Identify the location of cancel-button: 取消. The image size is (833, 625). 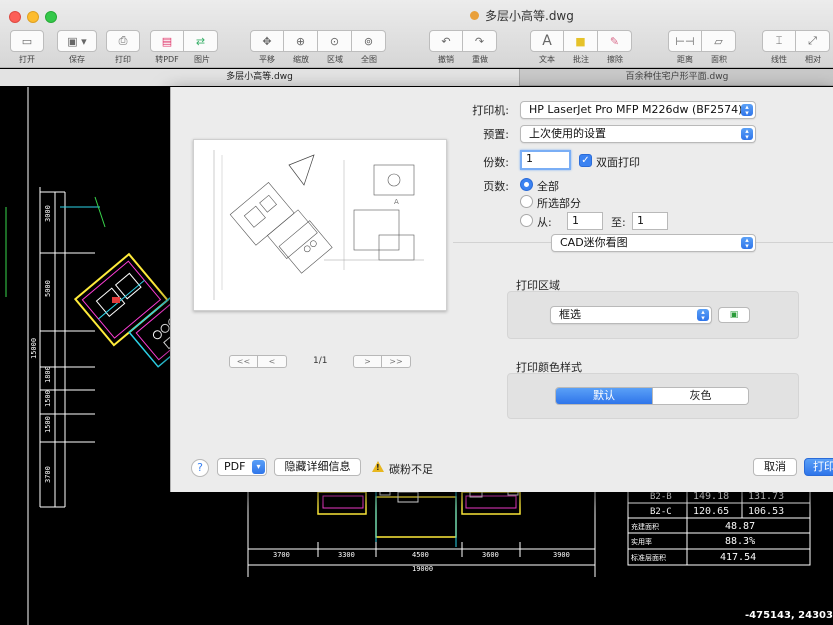
(775, 467).